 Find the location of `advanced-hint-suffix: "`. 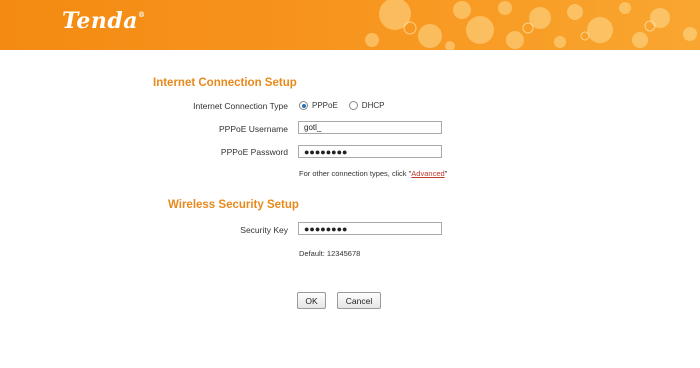

advanced-hint-suffix: " is located at coordinates (446, 173).